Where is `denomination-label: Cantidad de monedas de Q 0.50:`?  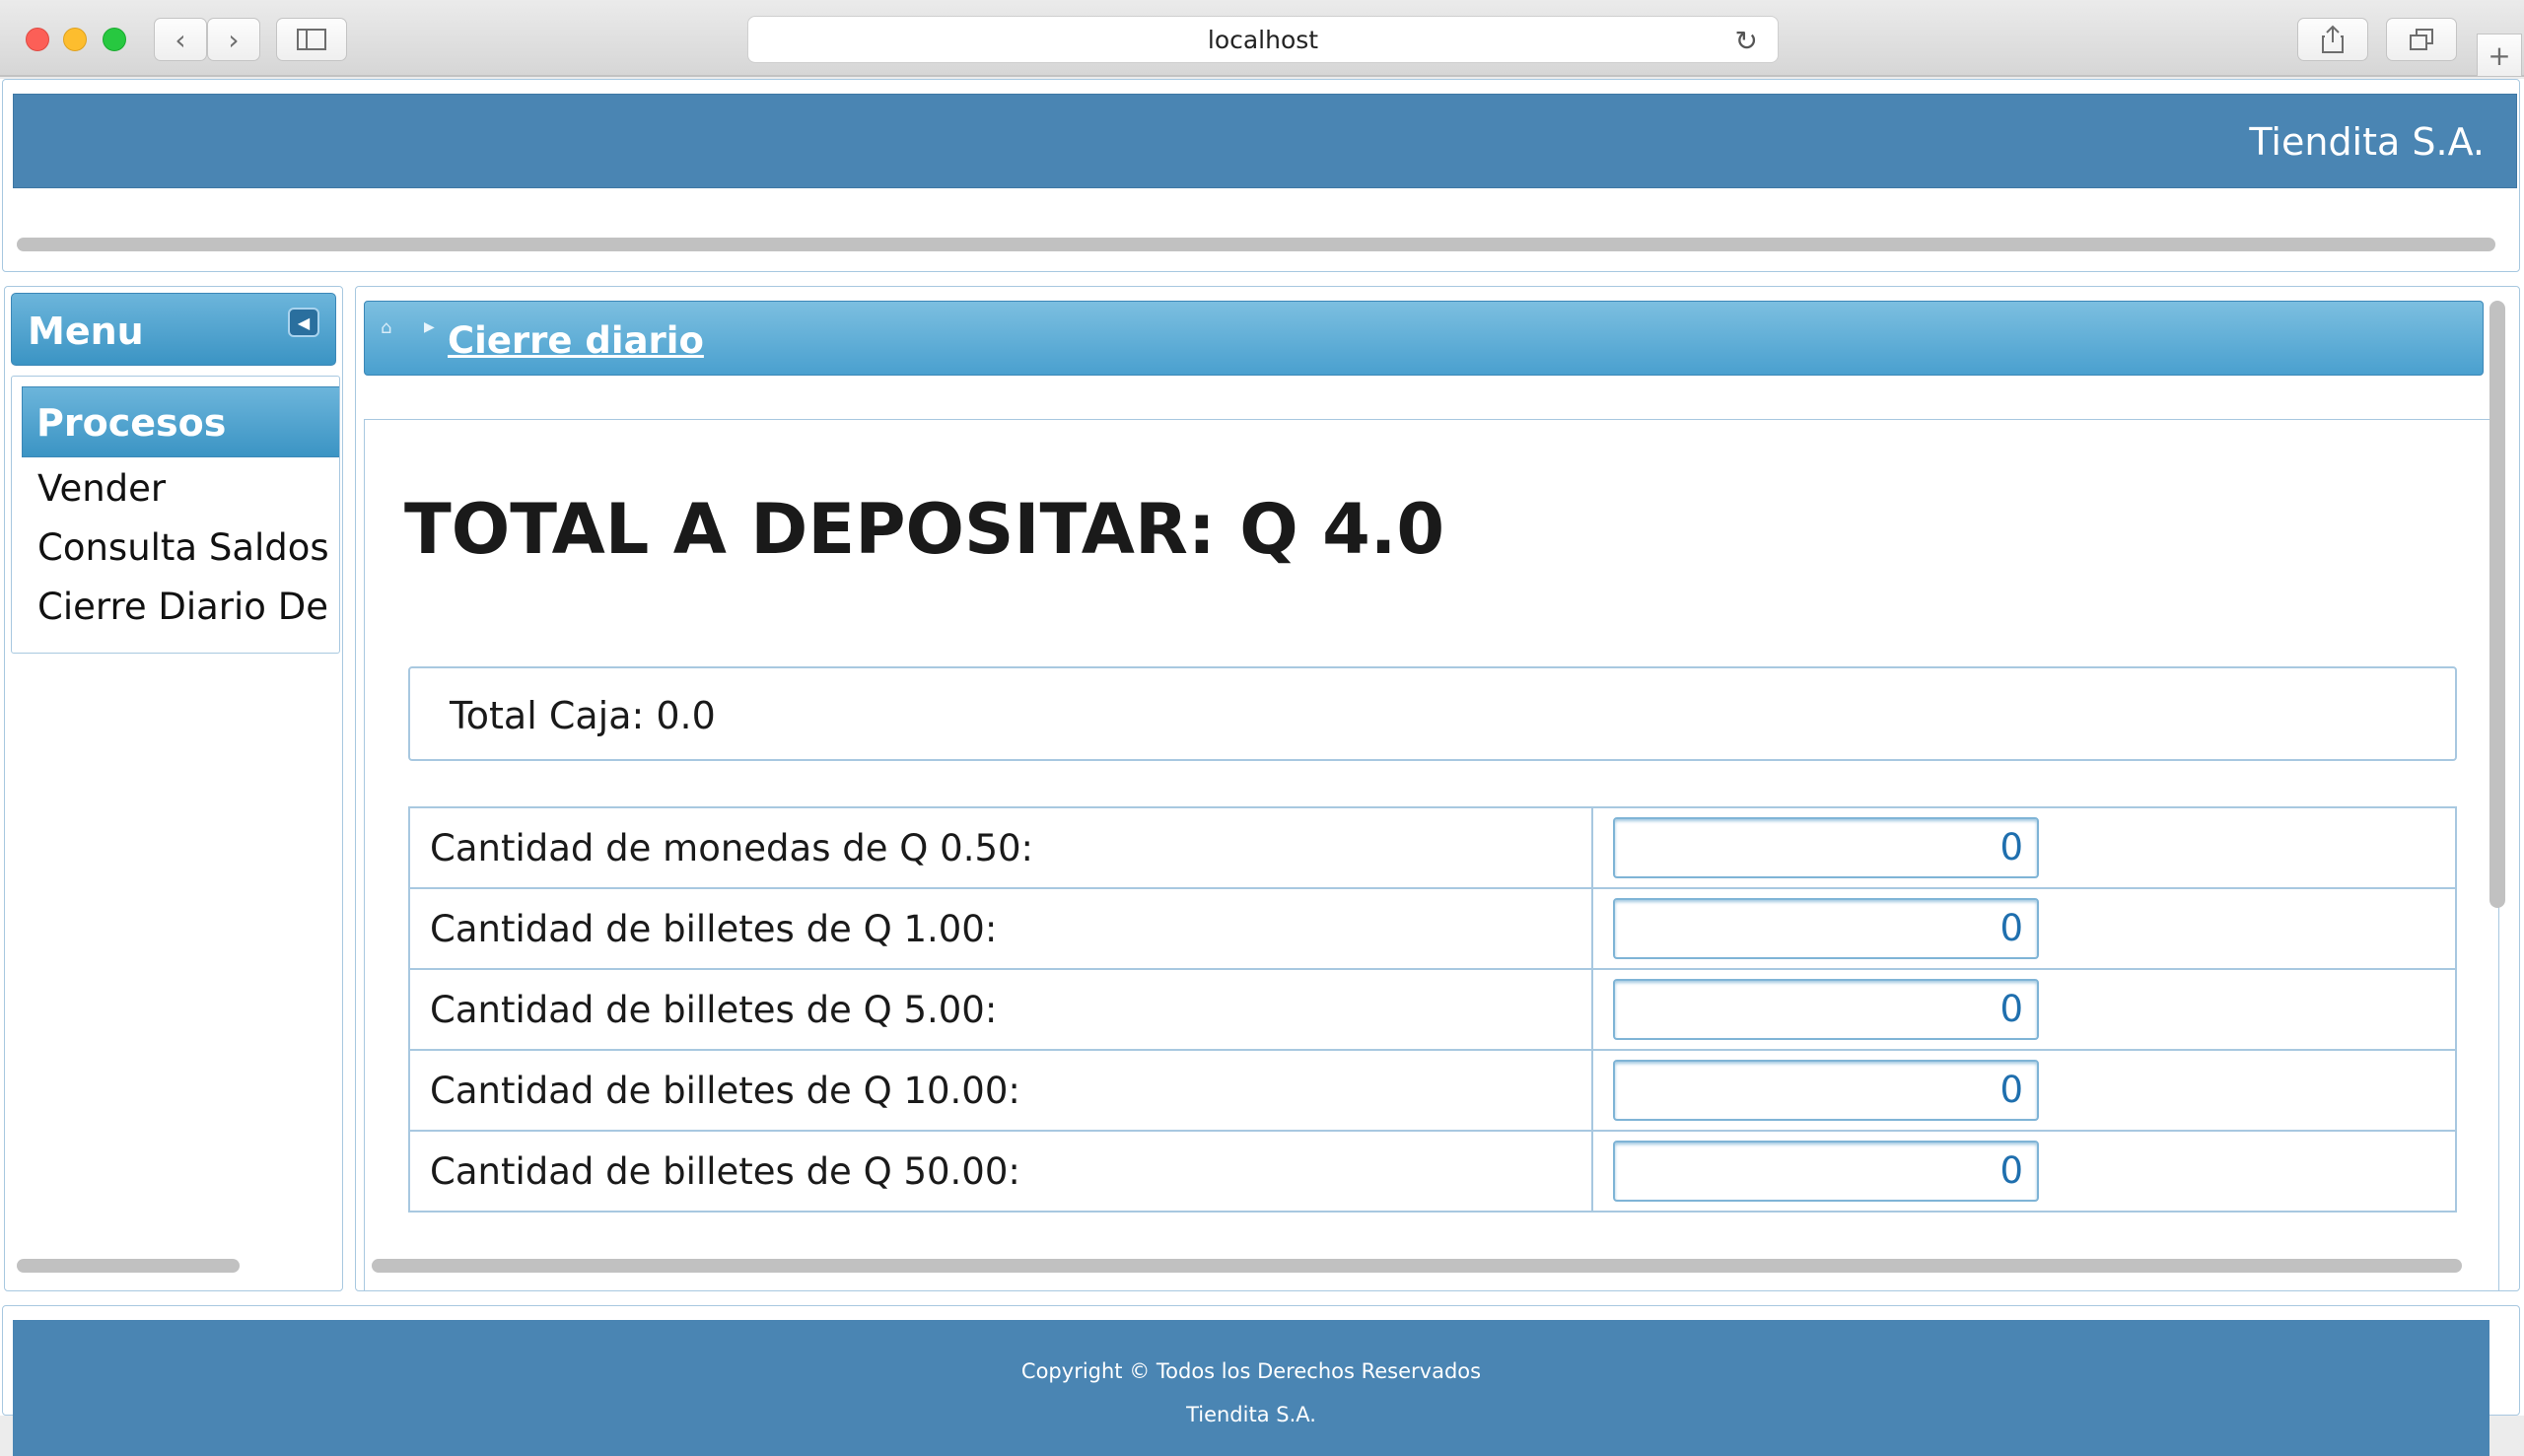 denomination-label: Cantidad de monedas de Q 0.50: is located at coordinates (1001, 847).